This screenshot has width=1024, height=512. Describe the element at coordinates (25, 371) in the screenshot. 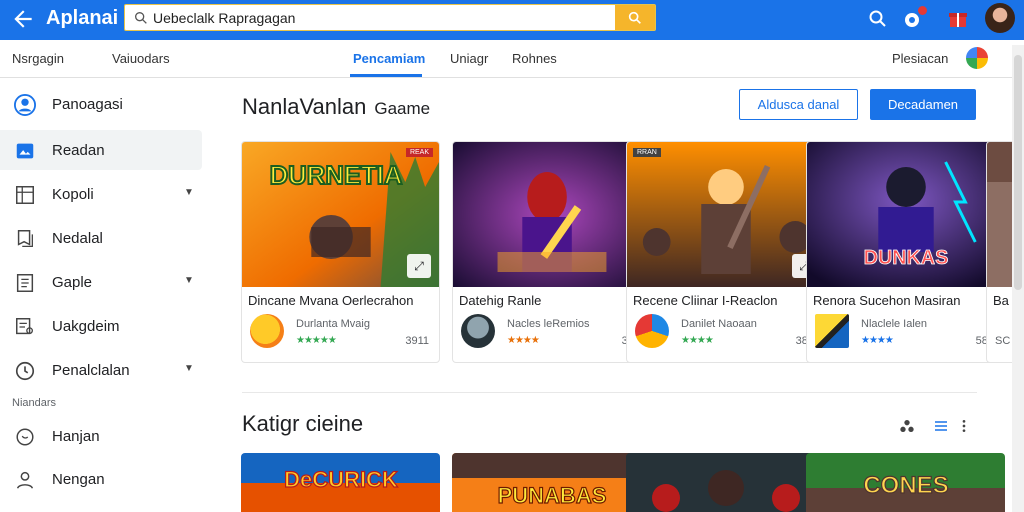

I see `history-icon` at that location.